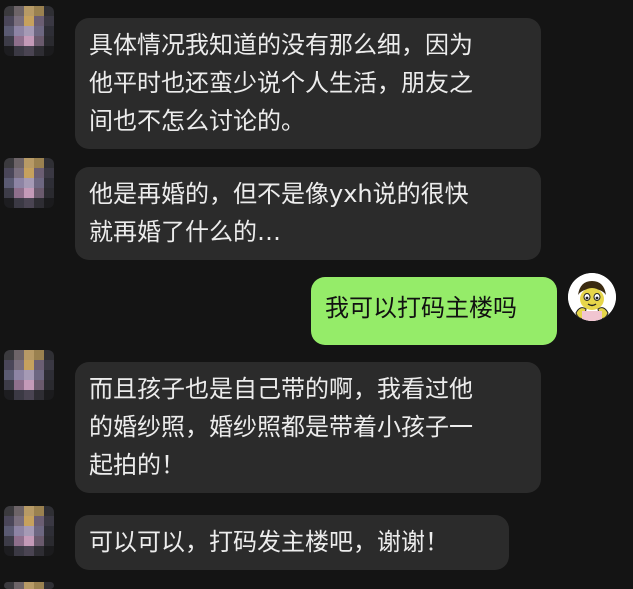  What do you see at coordinates (281, 83) in the screenshot?
I see `message-line: 他平时也还蛮少说个人生活，朋友之` at bounding box center [281, 83].